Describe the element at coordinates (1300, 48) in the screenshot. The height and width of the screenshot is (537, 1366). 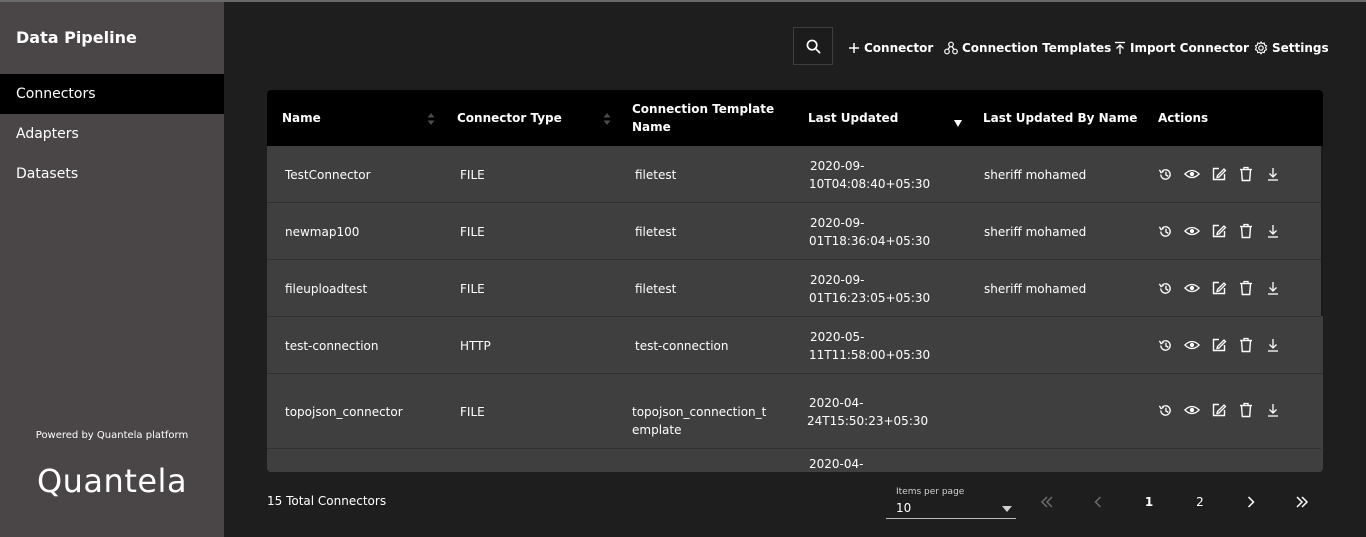
I see `settings-label: Settings` at that location.